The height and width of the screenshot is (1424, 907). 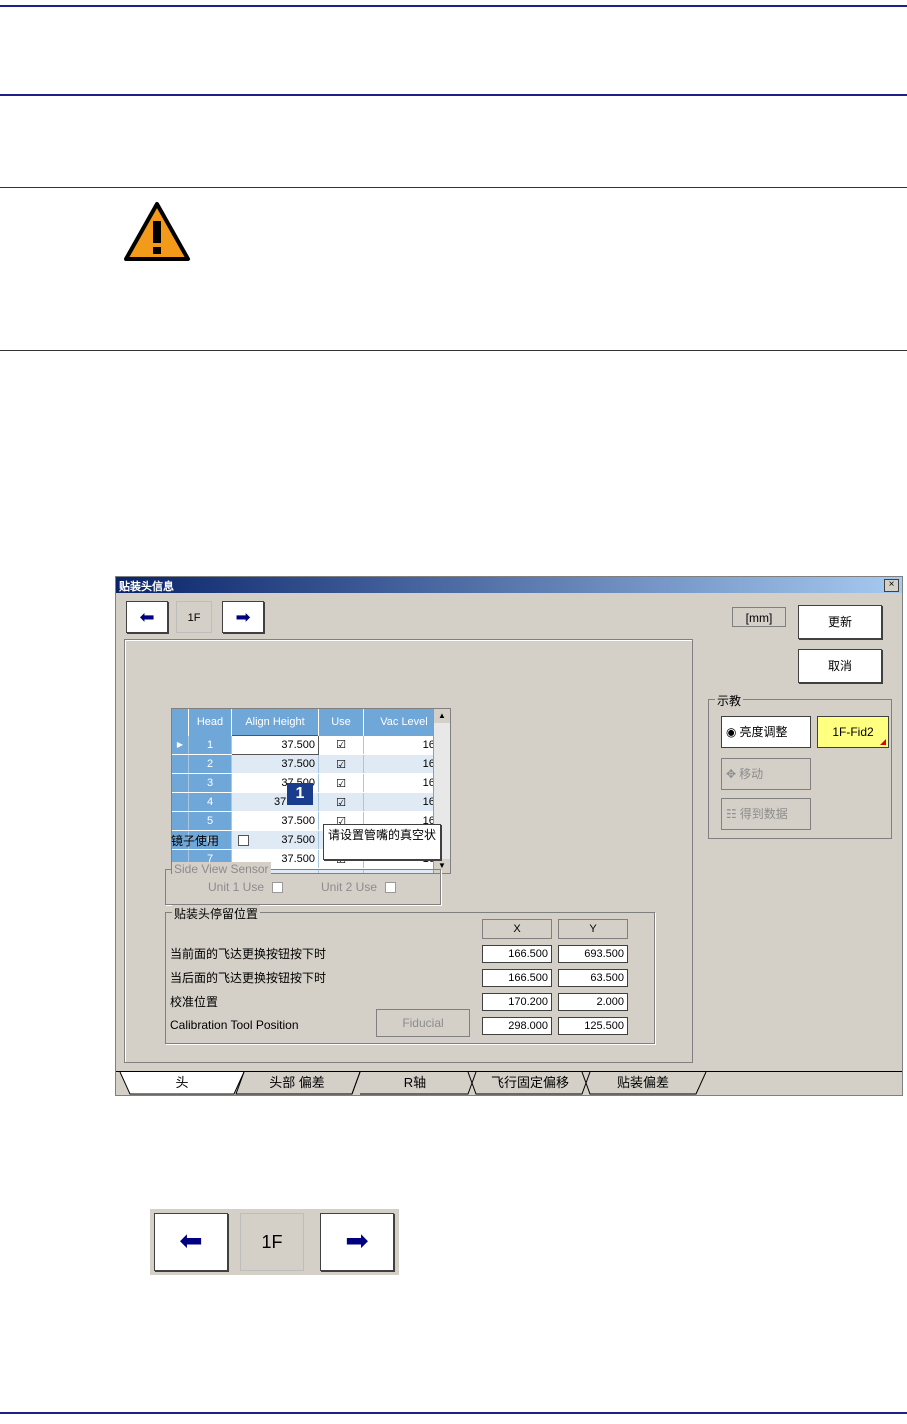 What do you see at coordinates (731, 774) in the screenshot?
I see `move-icon: ✥` at bounding box center [731, 774].